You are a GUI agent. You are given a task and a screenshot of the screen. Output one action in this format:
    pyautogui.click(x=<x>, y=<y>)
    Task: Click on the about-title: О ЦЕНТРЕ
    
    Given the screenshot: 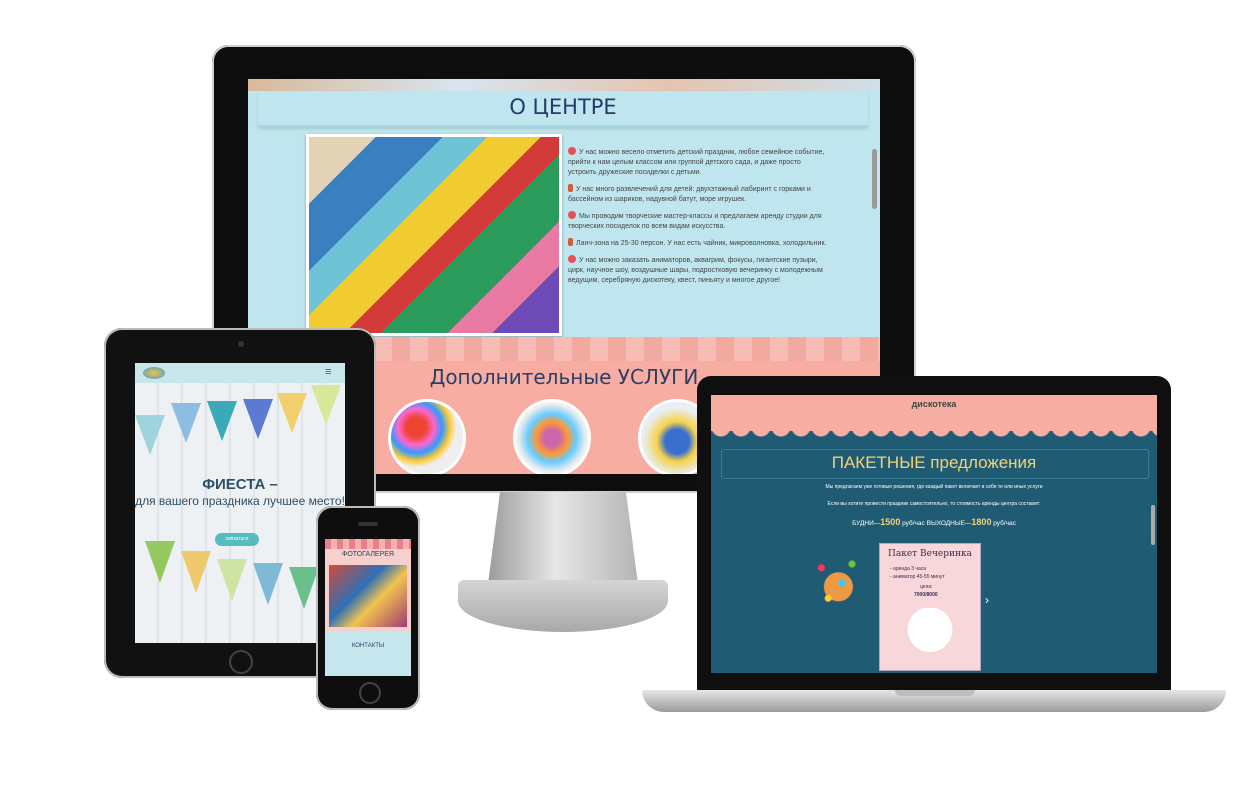 What is the action you would take?
    pyautogui.click(x=563, y=107)
    